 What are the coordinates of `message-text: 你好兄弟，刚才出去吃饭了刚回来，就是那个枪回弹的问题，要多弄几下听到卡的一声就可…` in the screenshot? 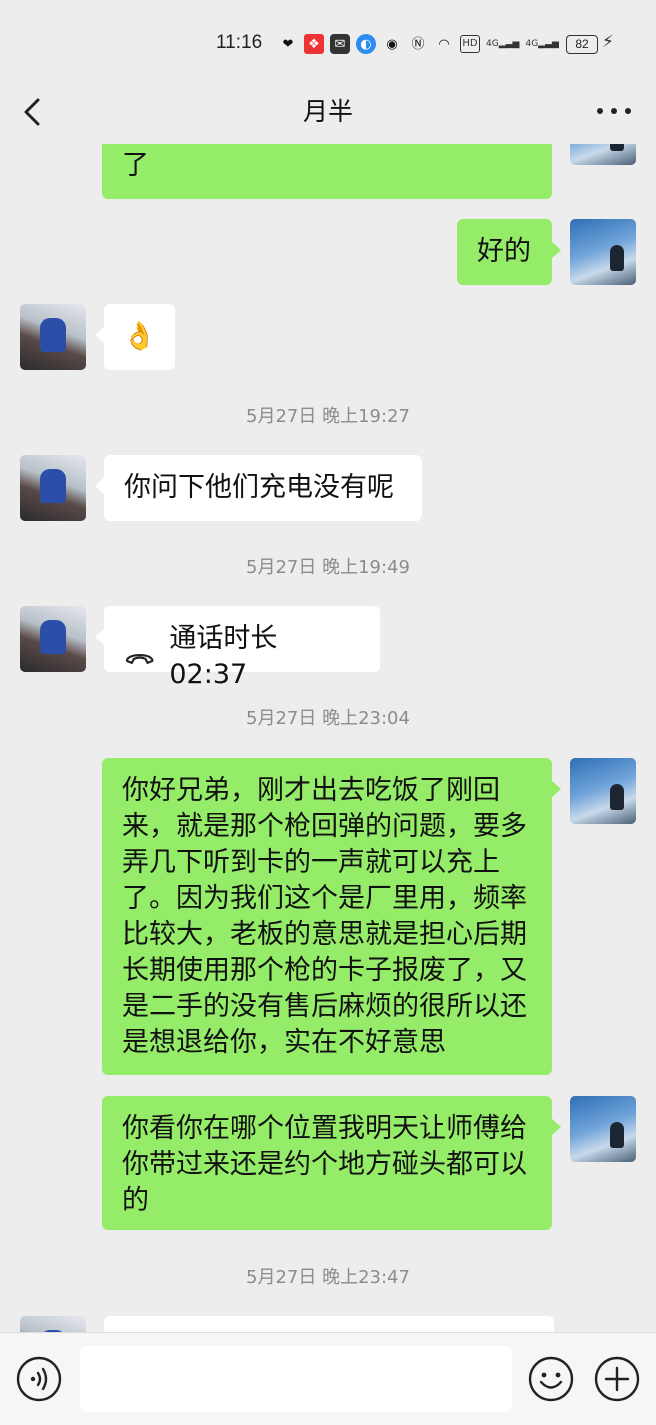 It's located at (324, 916).